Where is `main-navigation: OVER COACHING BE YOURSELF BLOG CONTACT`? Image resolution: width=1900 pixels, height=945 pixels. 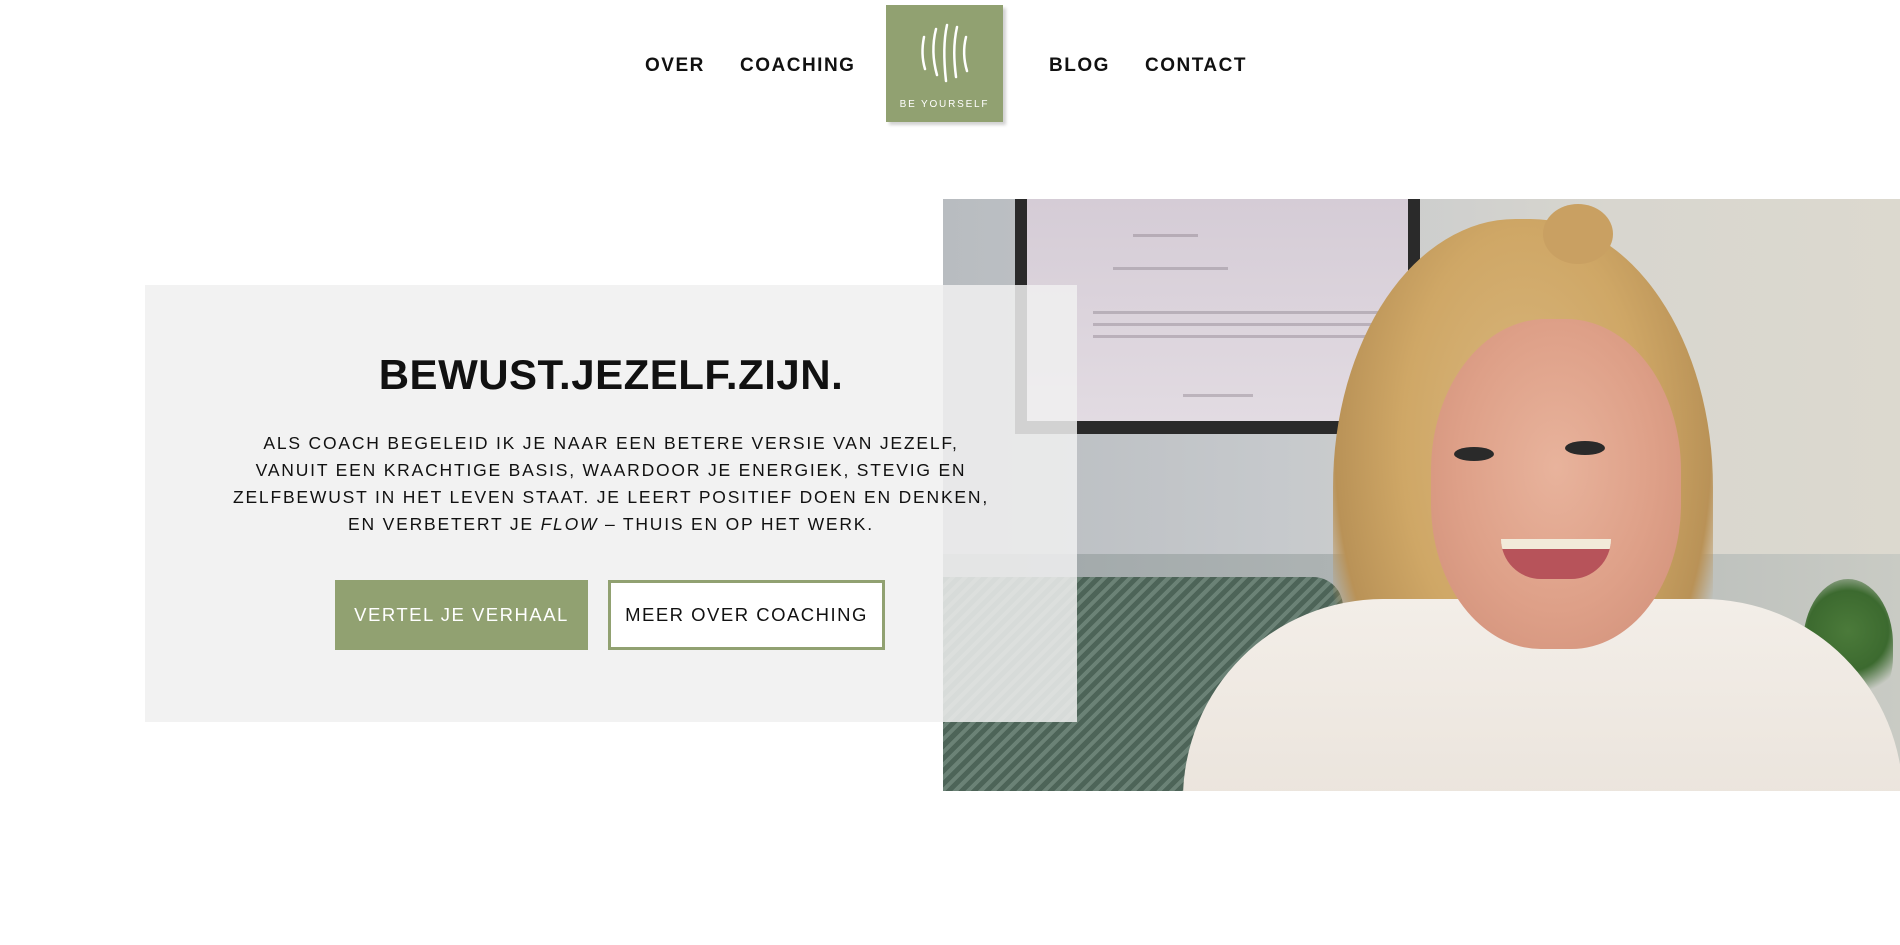
main-navigation: OVER COACHING BE YOURSELF BLOG CONTACT is located at coordinates (950, 65).